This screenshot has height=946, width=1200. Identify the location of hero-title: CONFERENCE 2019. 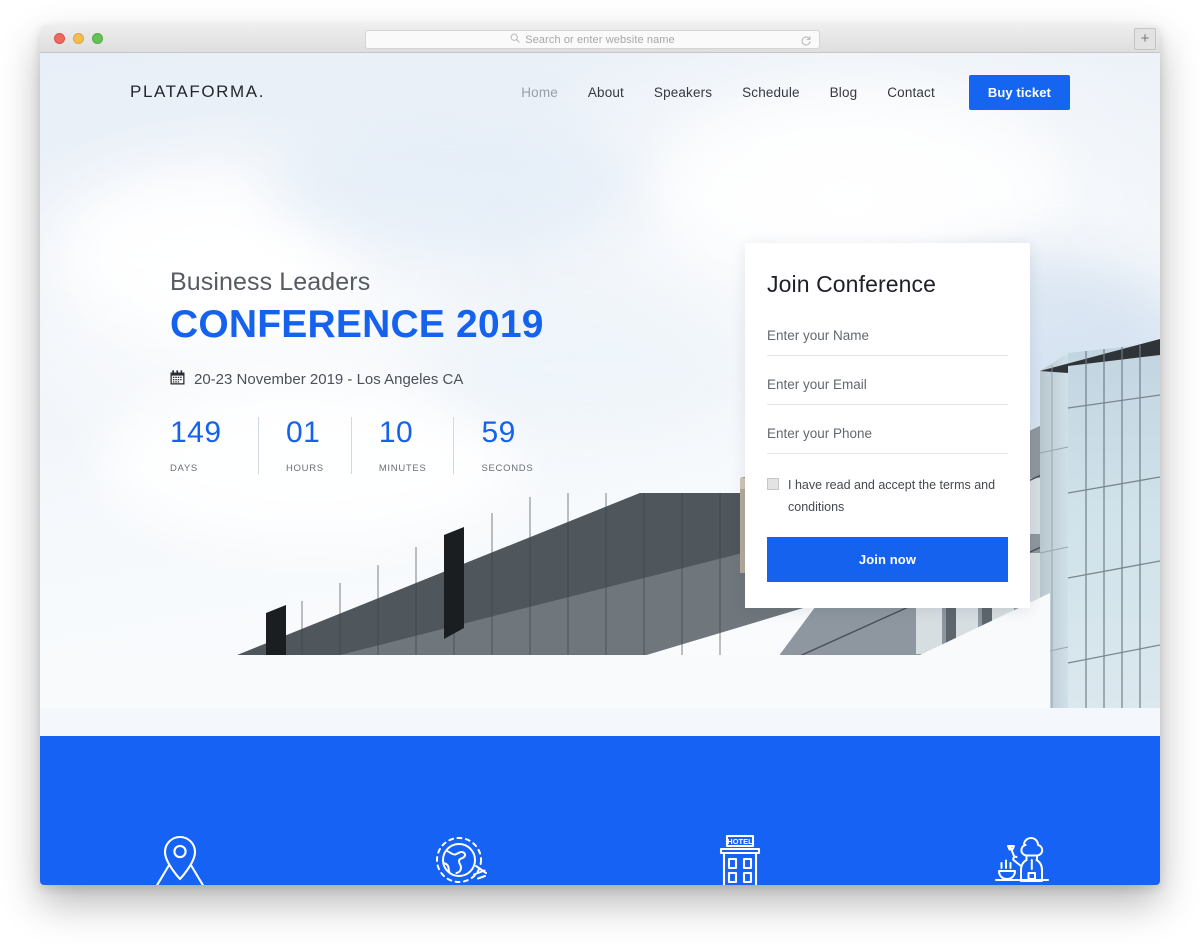
(357, 324).